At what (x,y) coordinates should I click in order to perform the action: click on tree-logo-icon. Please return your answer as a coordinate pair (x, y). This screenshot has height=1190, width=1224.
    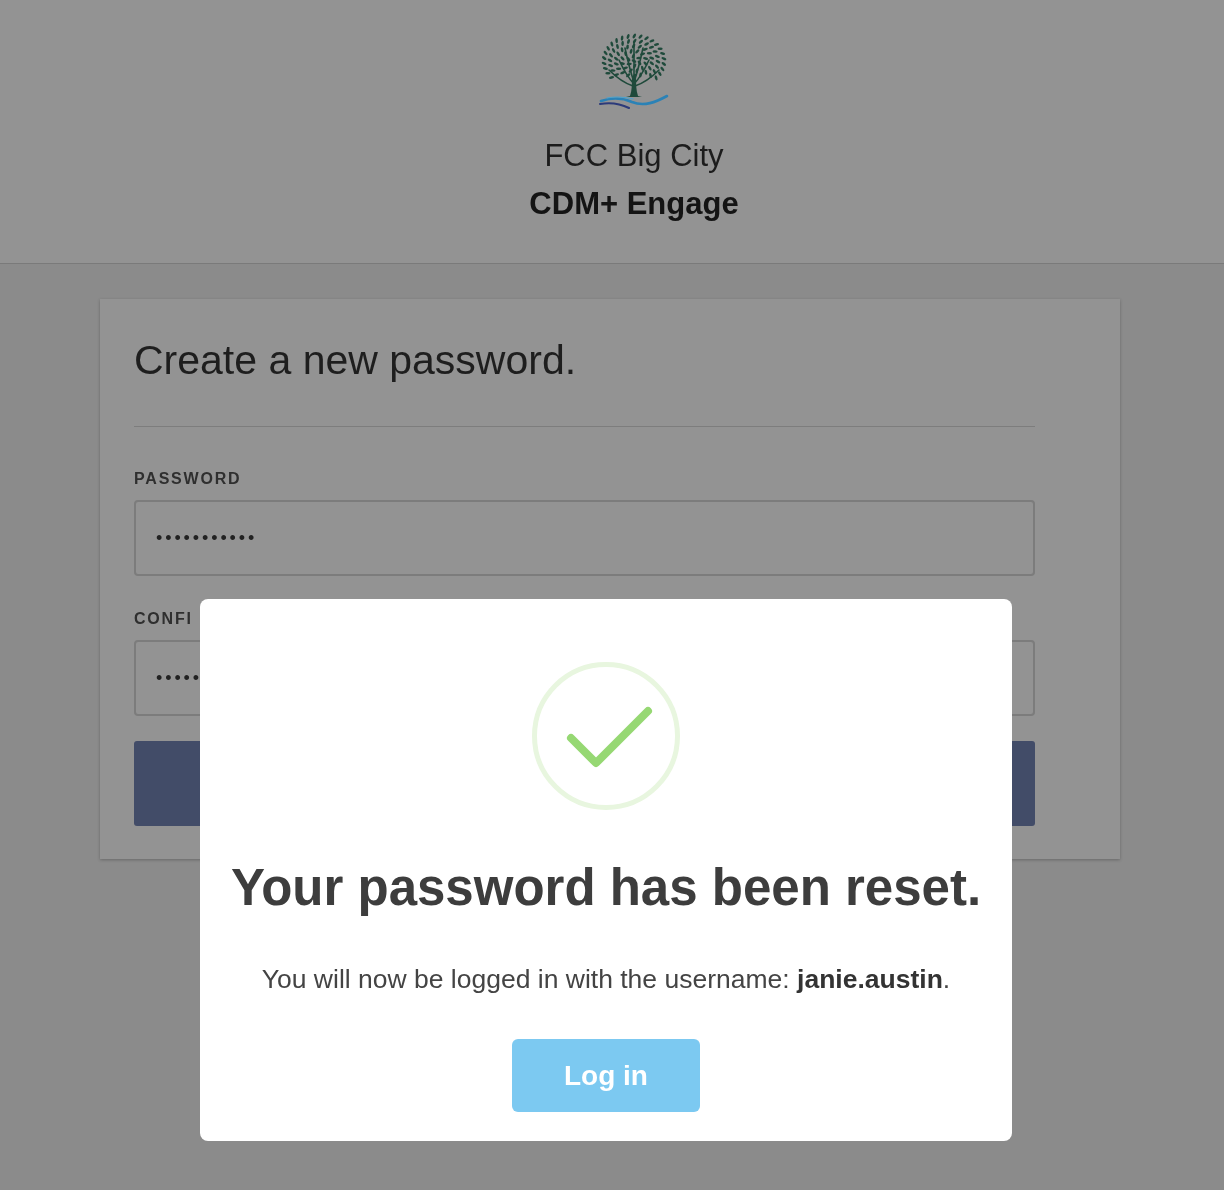
    Looking at the image, I should click on (634, 71).